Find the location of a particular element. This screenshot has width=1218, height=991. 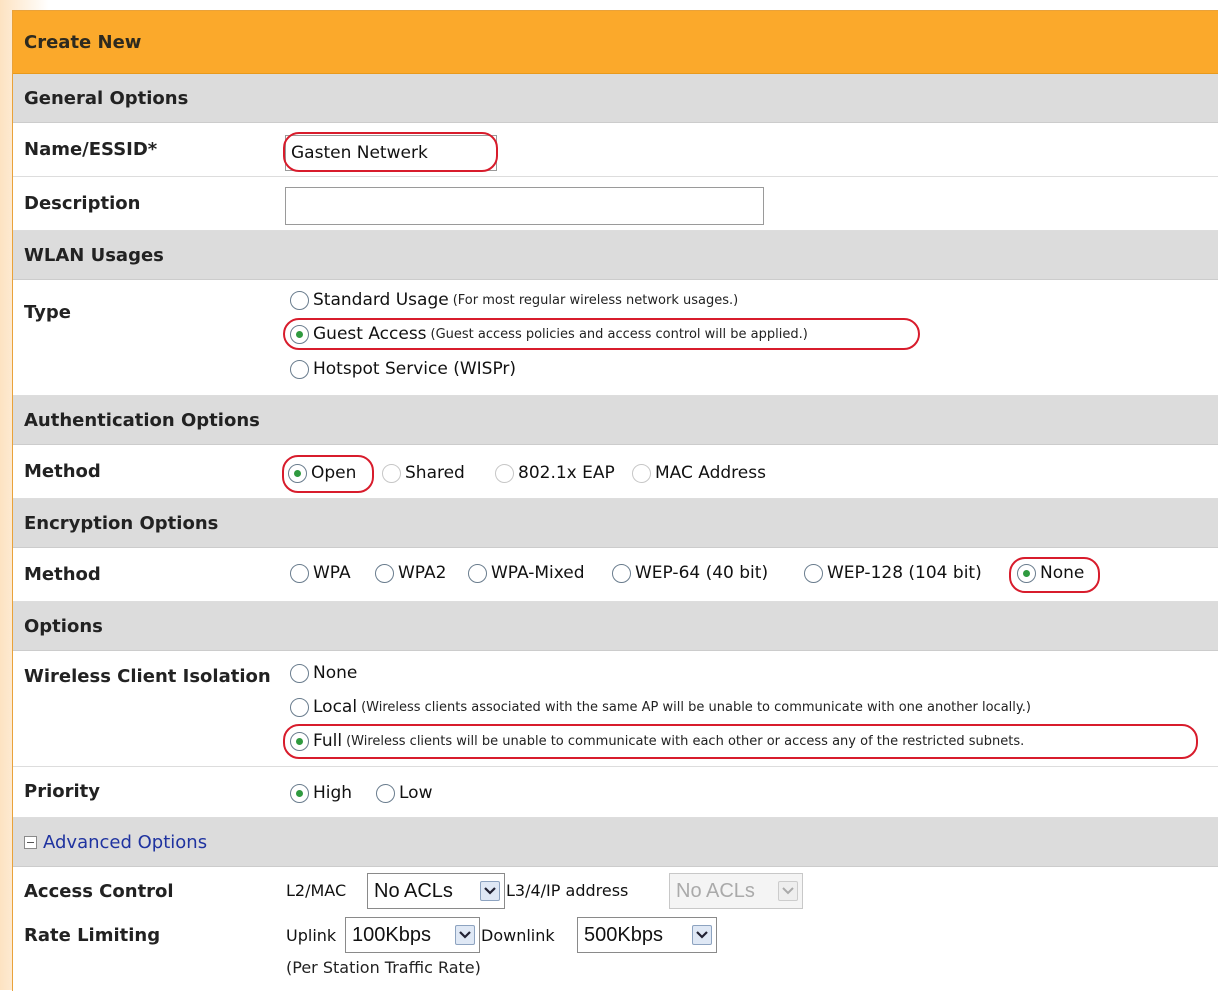

advanced-options-link: Advanced Options is located at coordinates (125, 842).